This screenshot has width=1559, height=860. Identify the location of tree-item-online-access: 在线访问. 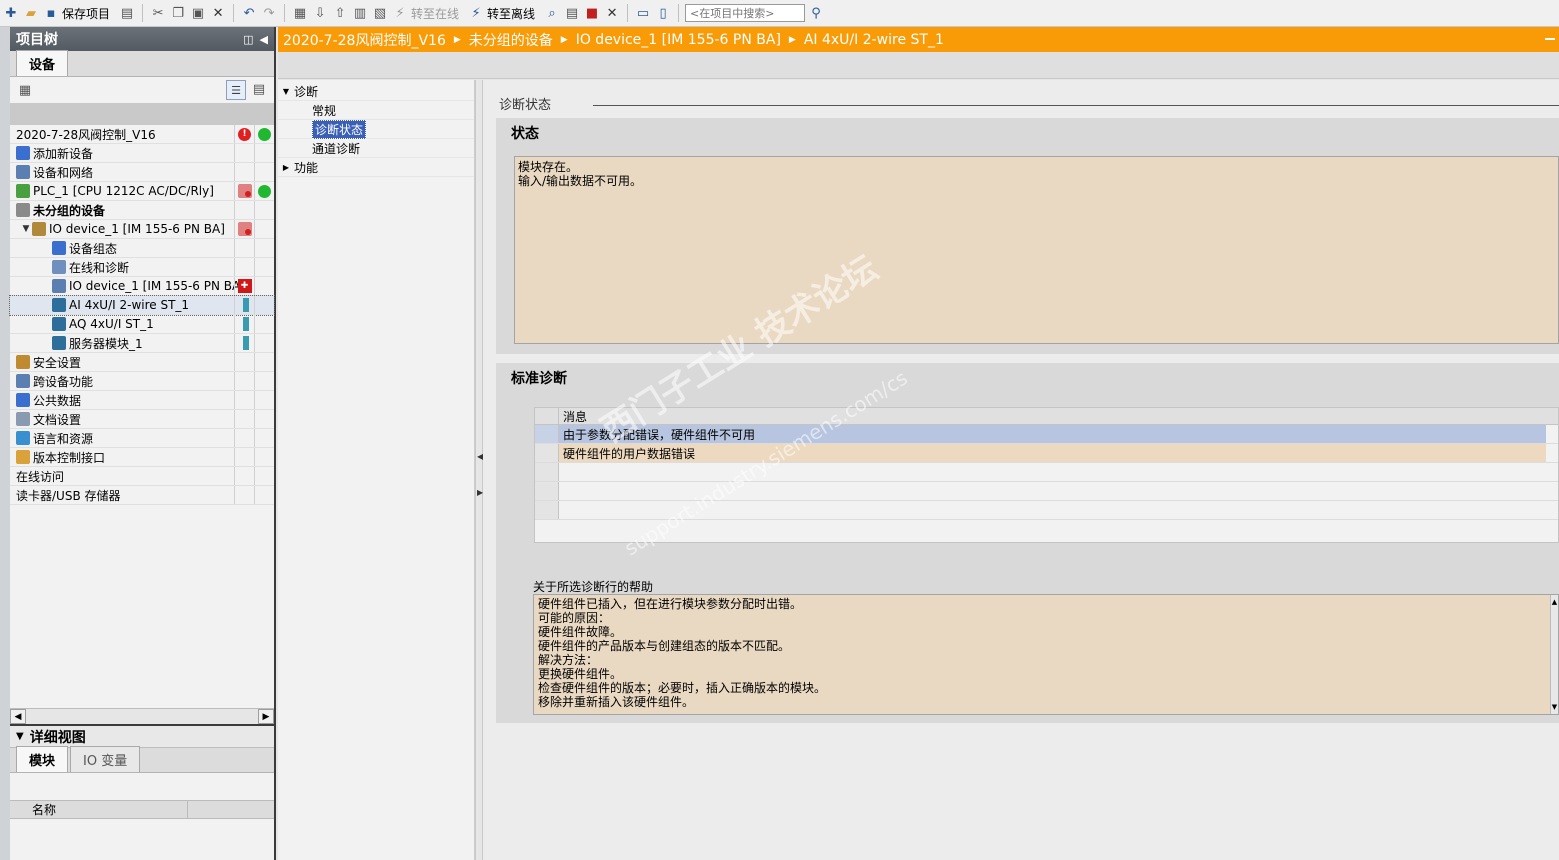
(142, 476).